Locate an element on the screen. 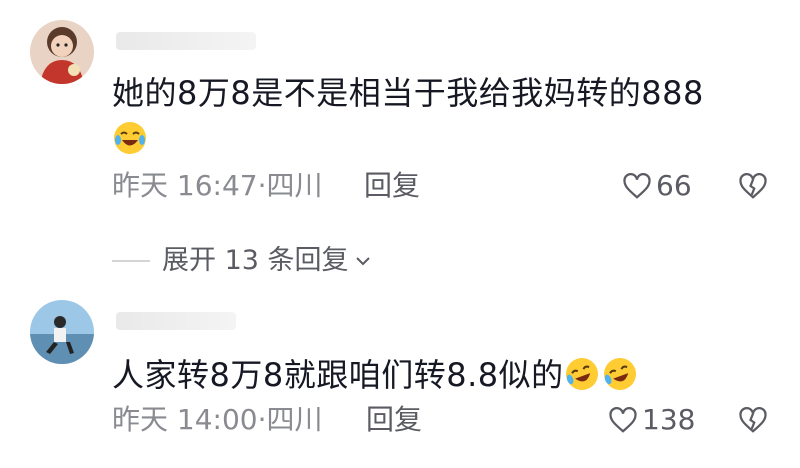 Image resolution: width=800 pixels, height=468 pixels. like-button: 66 is located at coordinates (657, 186).